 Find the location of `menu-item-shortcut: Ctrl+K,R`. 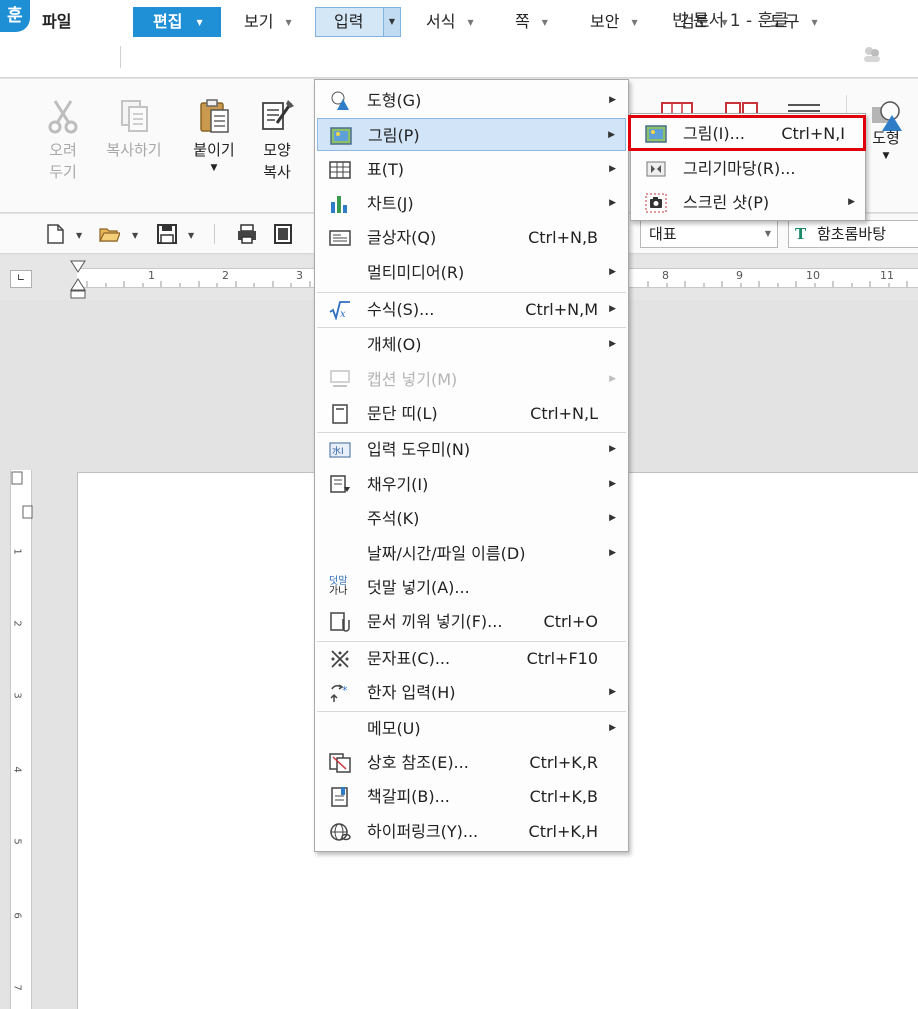

menu-item-shortcut: Ctrl+K,R is located at coordinates (563, 762).